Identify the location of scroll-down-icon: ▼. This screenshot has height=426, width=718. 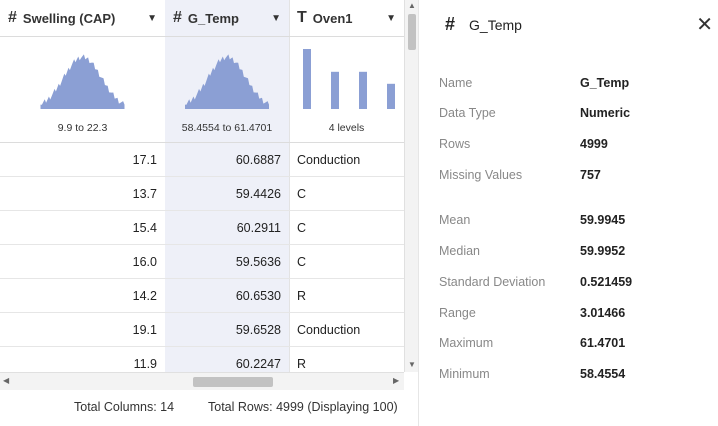
(411, 364).